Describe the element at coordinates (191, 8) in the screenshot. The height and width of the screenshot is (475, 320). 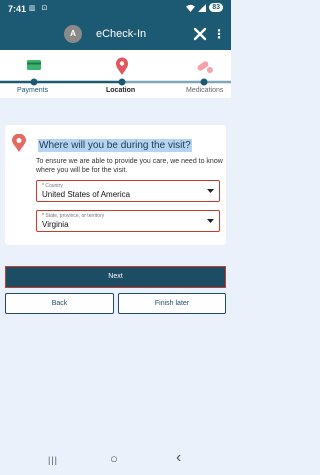
I see `wifi-icon` at that location.